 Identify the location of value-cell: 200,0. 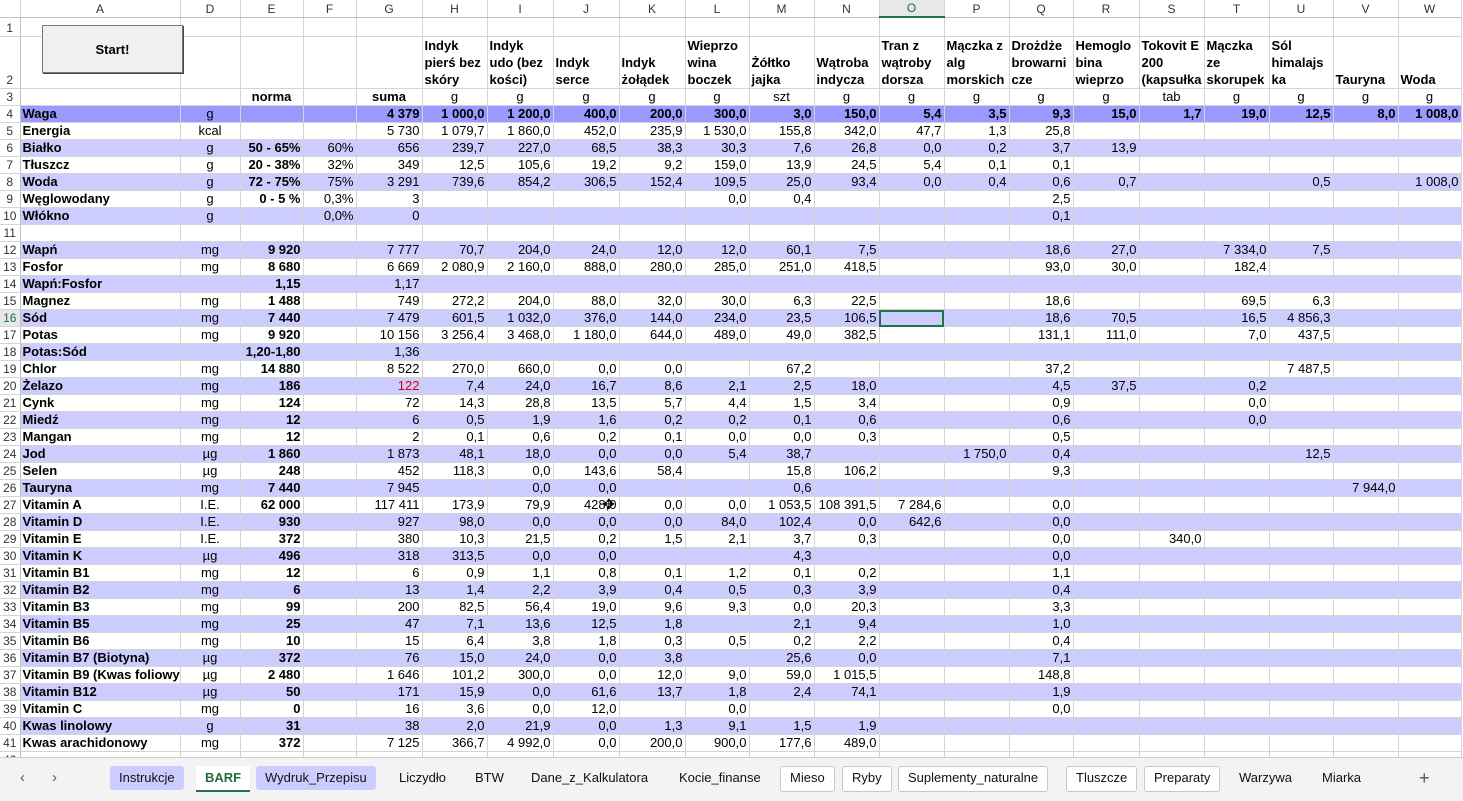
(652, 114).